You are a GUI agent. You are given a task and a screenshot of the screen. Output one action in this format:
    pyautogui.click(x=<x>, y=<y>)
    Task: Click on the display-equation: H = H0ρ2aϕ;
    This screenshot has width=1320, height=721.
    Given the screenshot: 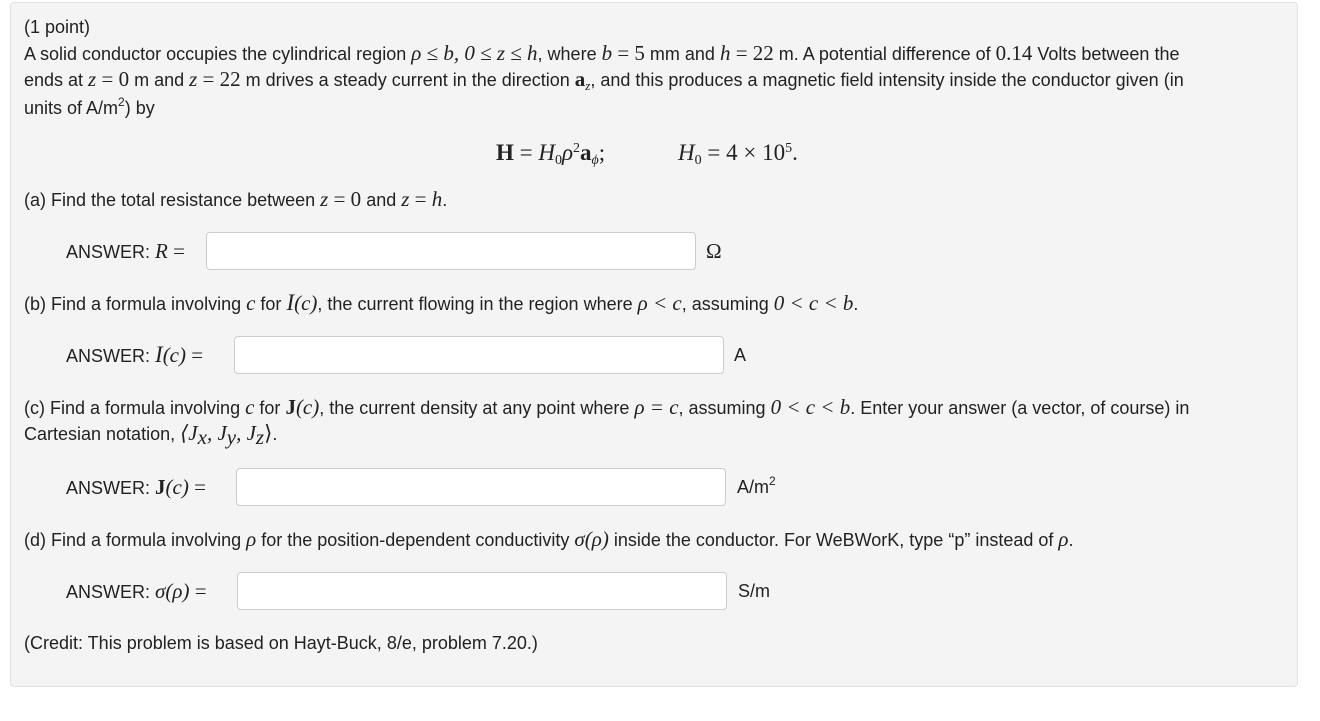 What is the action you would take?
    pyautogui.click(x=550, y=153)
    